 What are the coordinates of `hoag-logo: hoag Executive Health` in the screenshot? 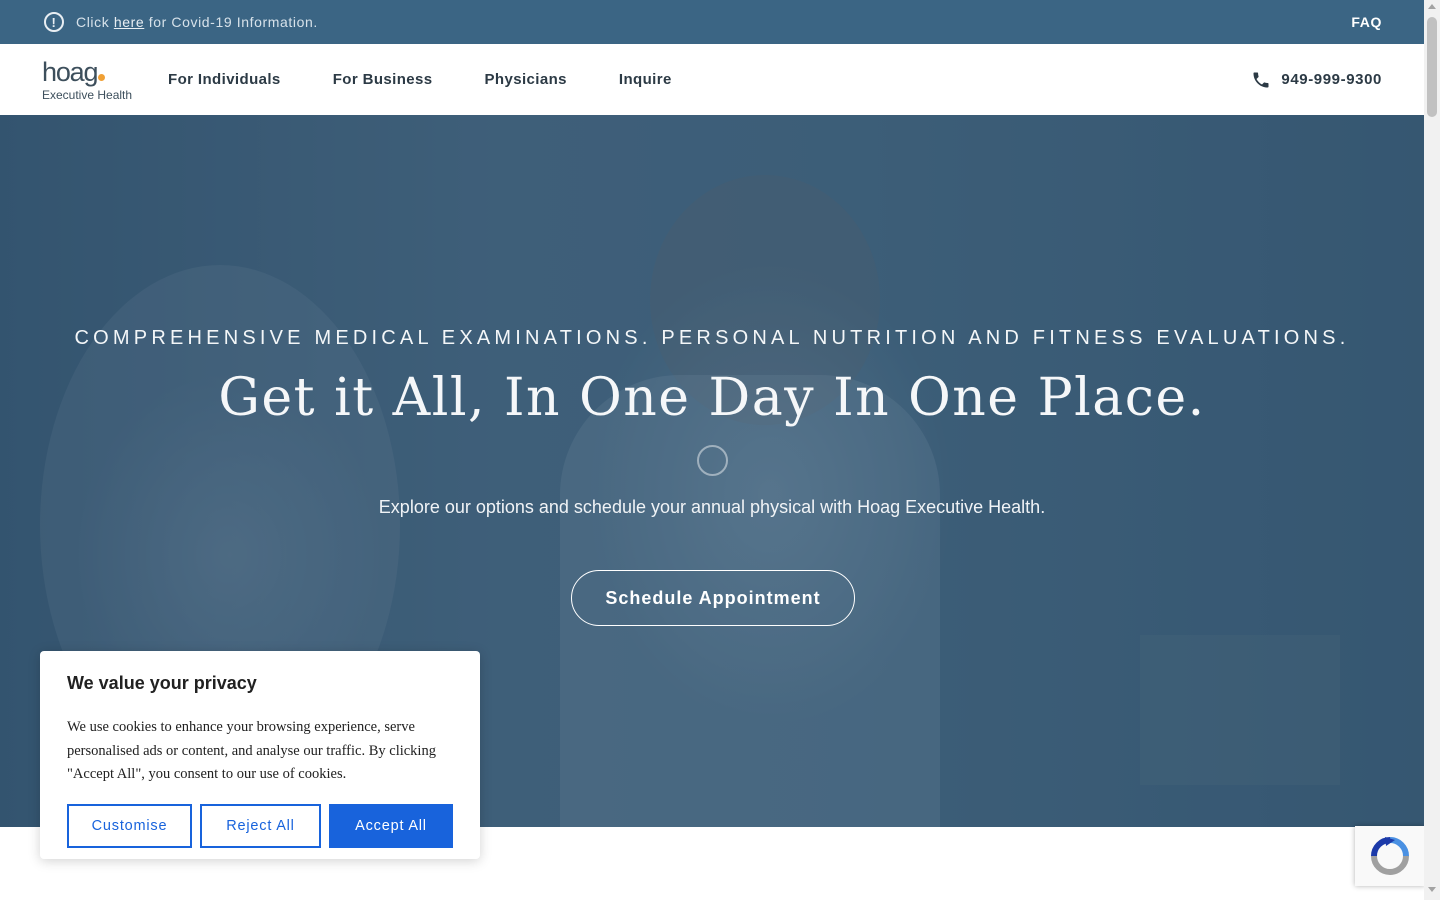 It's located at (88, 80).